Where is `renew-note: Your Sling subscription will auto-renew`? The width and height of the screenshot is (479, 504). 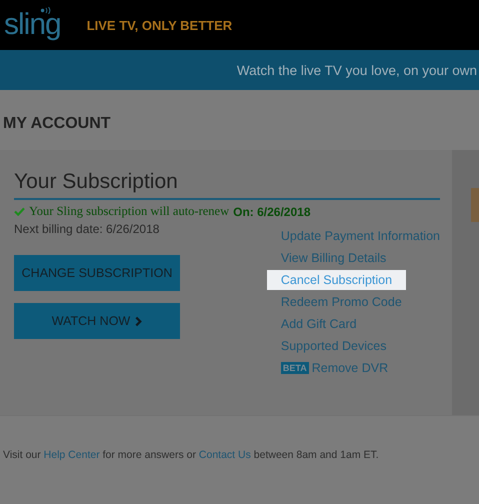 renew-note: Your Sling subscription will auto-renew is located at coordinates (129, 211).